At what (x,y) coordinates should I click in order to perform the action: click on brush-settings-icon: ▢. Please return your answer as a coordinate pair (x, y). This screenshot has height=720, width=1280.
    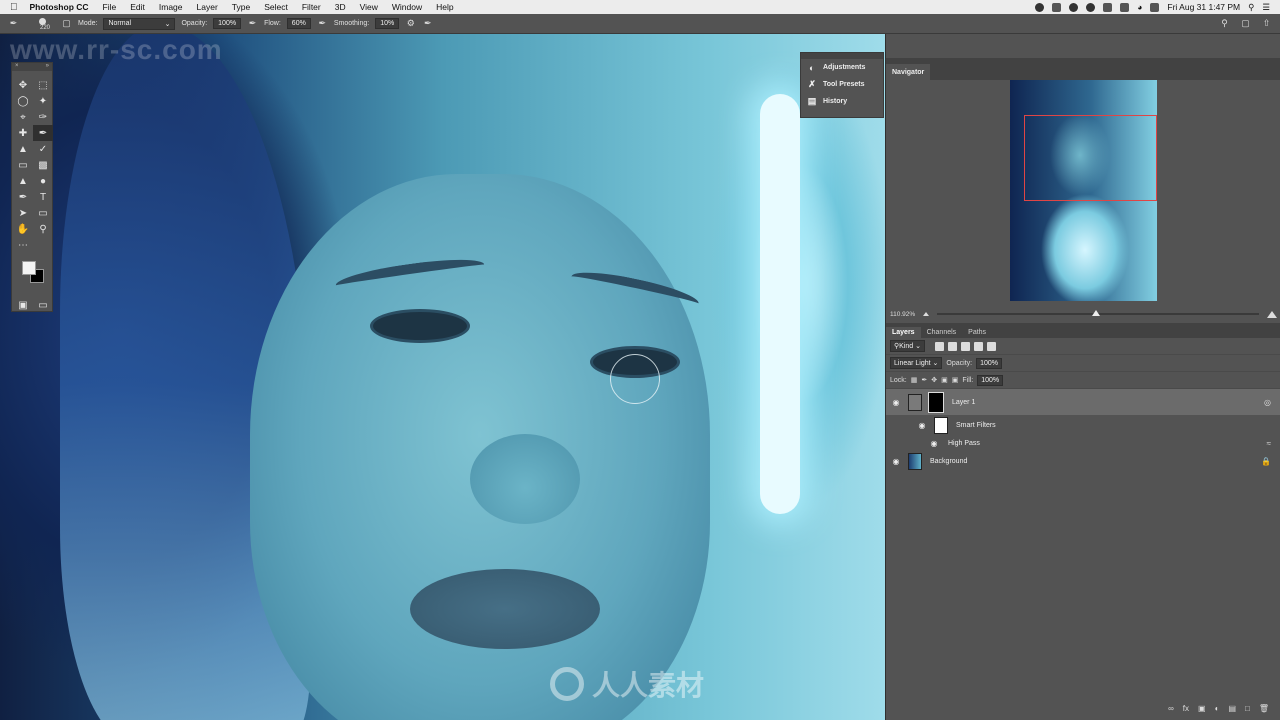
    Looking at the image, I should click on (66, 23).